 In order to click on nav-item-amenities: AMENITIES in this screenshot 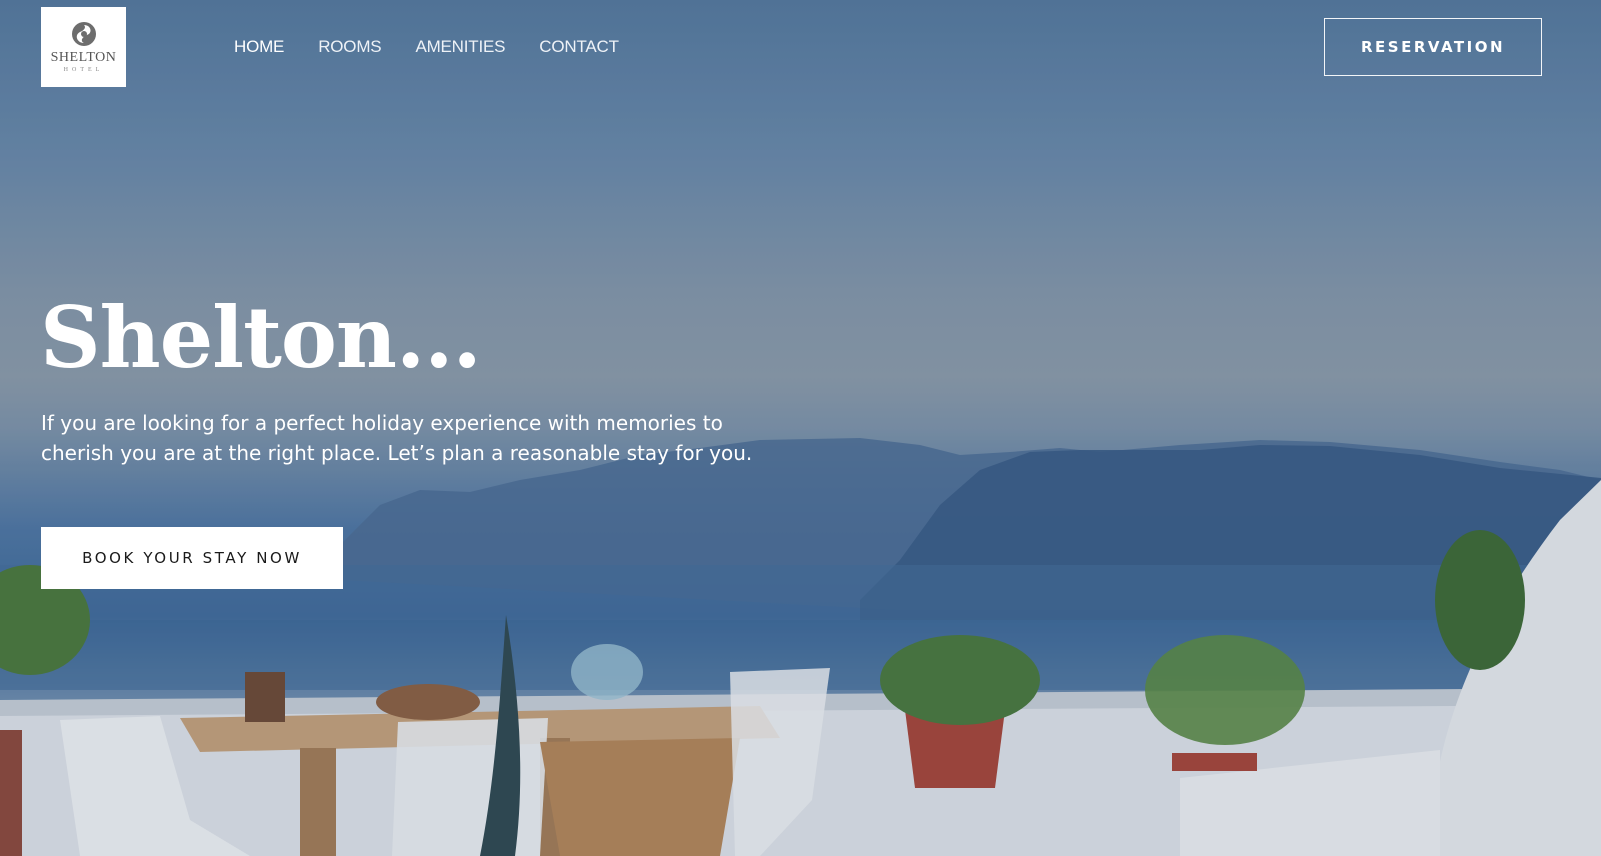, I will do `click(460, 47)`.